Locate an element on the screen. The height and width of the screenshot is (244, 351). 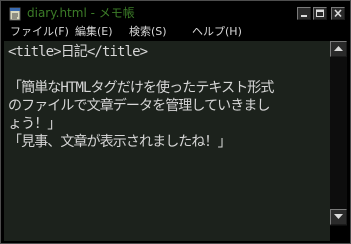
maximize-icon is located at coordinates (320, 13).